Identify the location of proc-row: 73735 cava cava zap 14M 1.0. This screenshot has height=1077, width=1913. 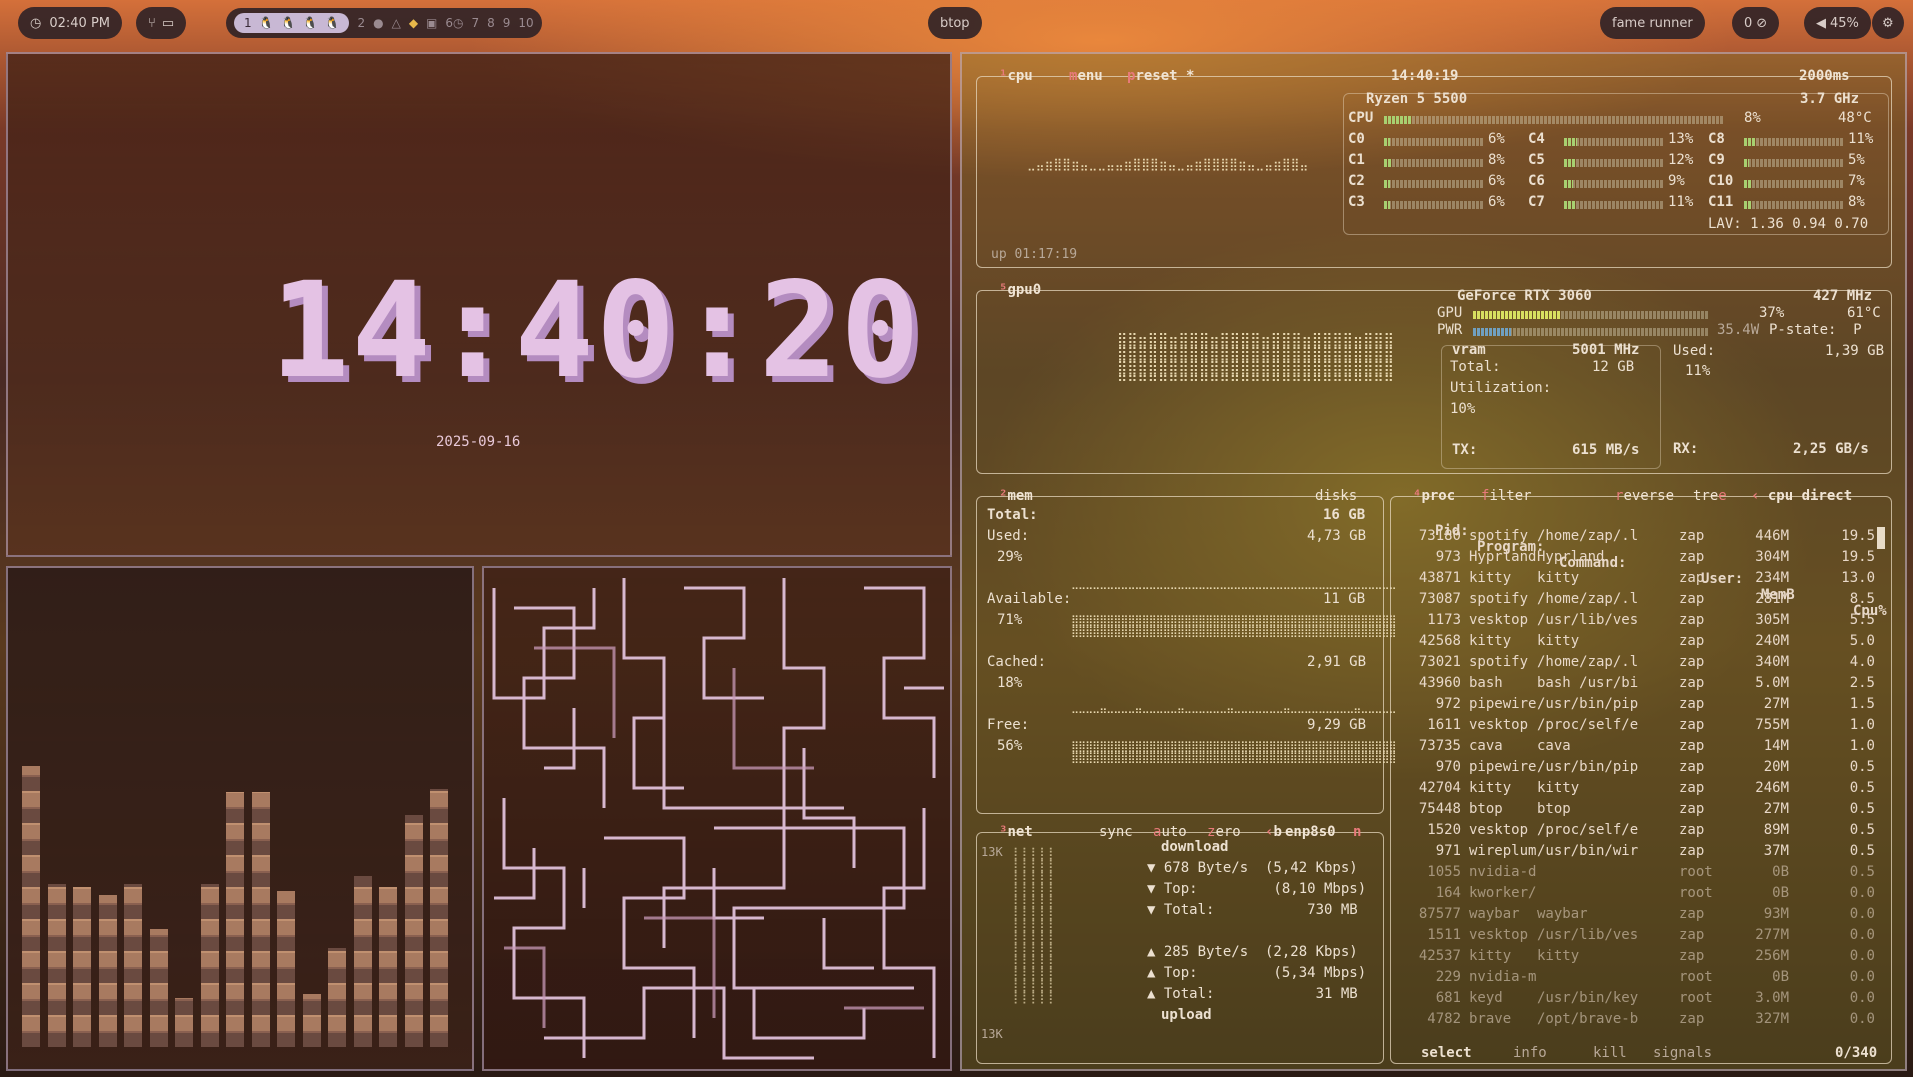
(1633, 748).